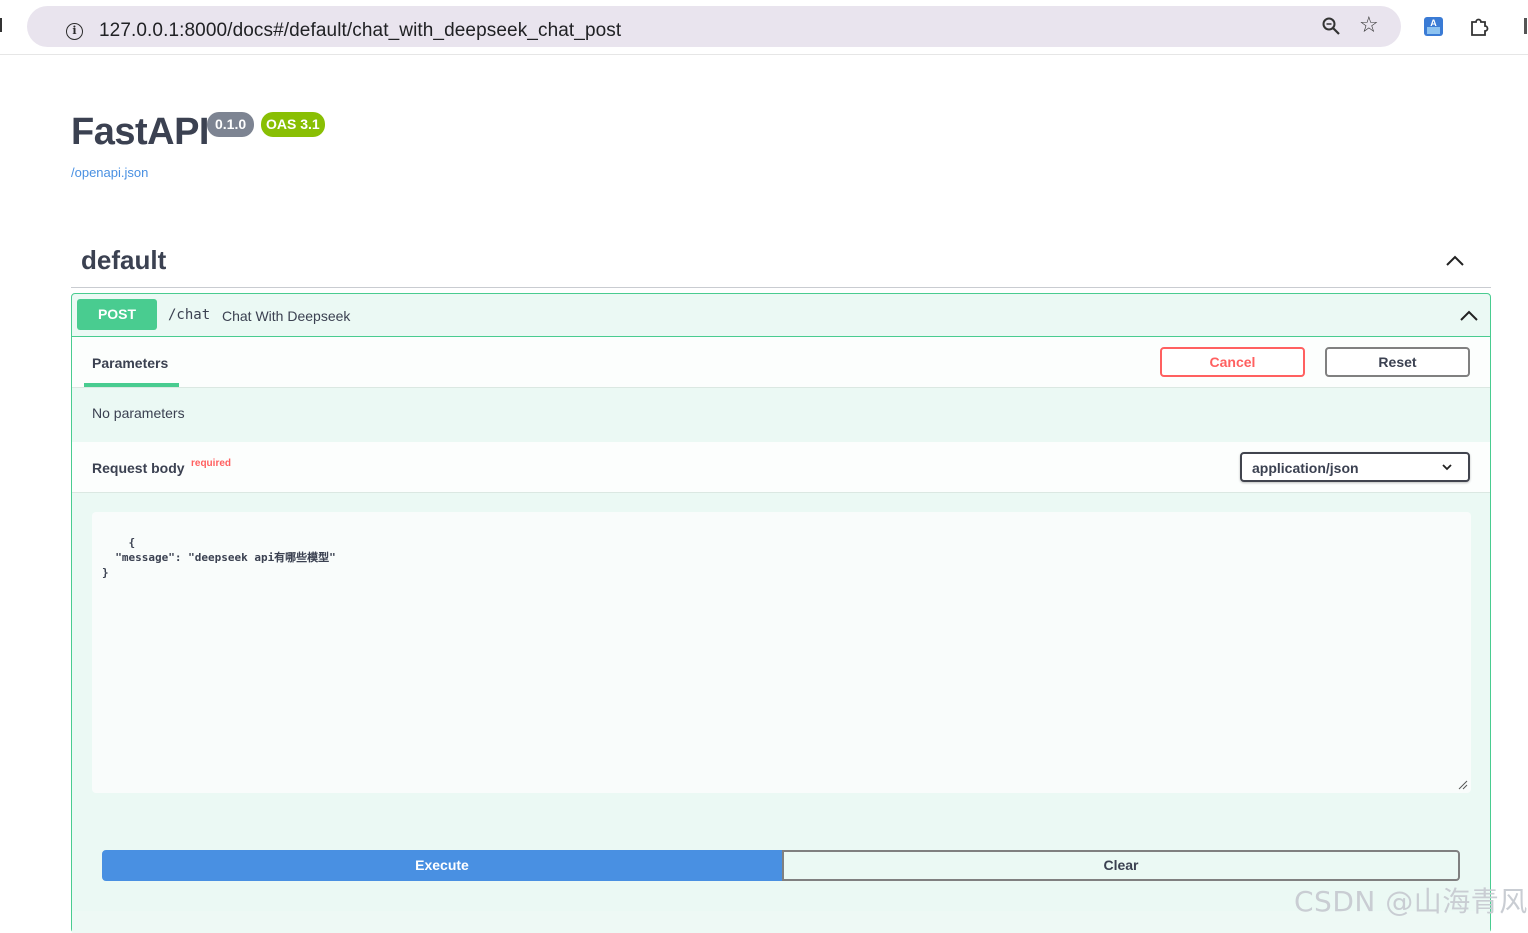  What do you see at coordinates (189, 315) in the screenshot?
I see `operation-path: /chat` at bounding box center [189, 315].